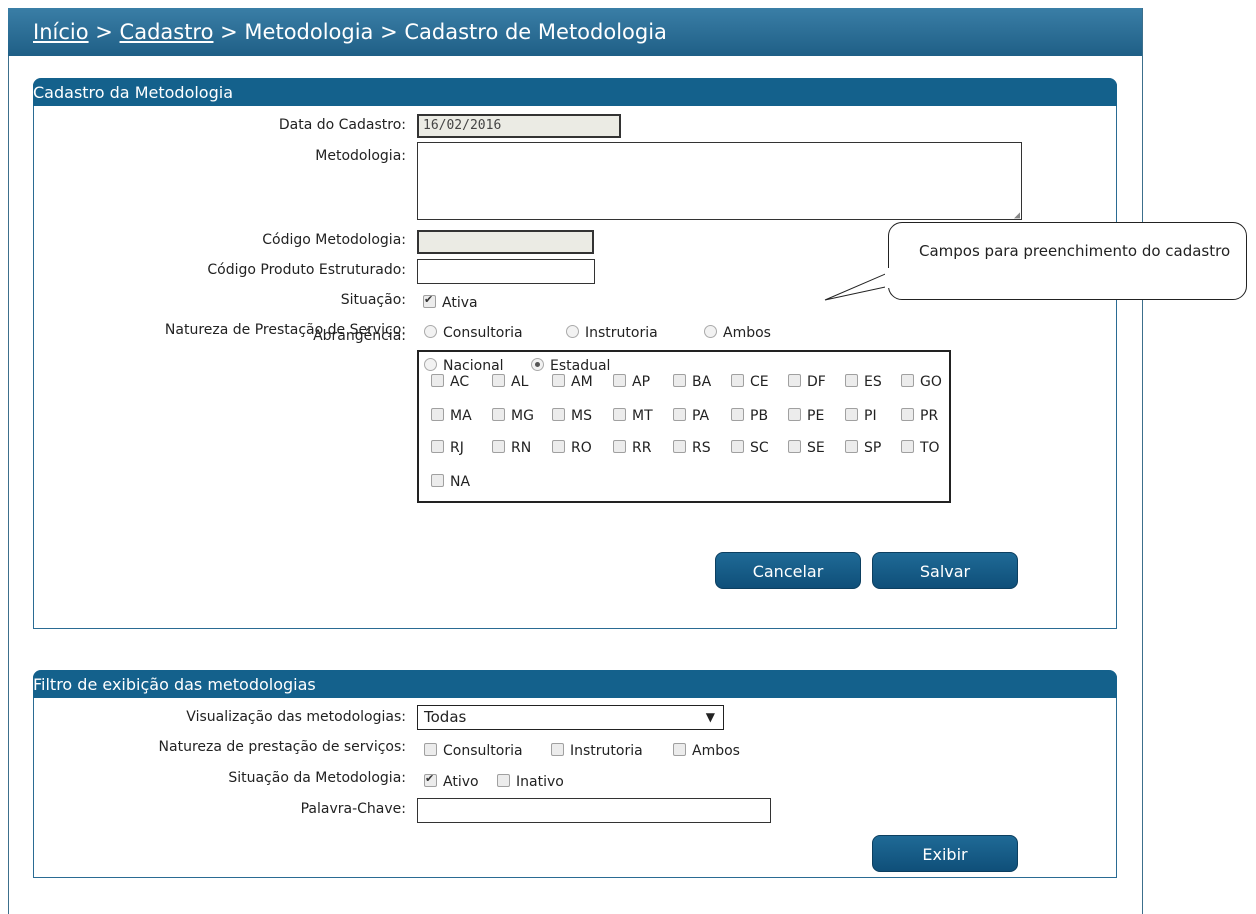  I want to click on natureza-instrutoria-radio: Instrutoria, so click(612, 333).